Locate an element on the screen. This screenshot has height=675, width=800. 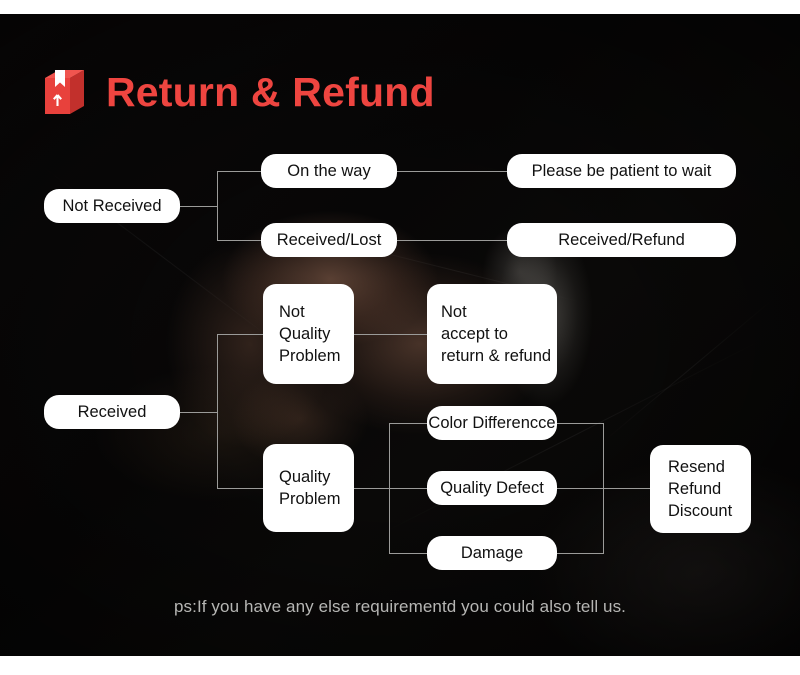
connector-received-out is located at coordinates (199, 412).